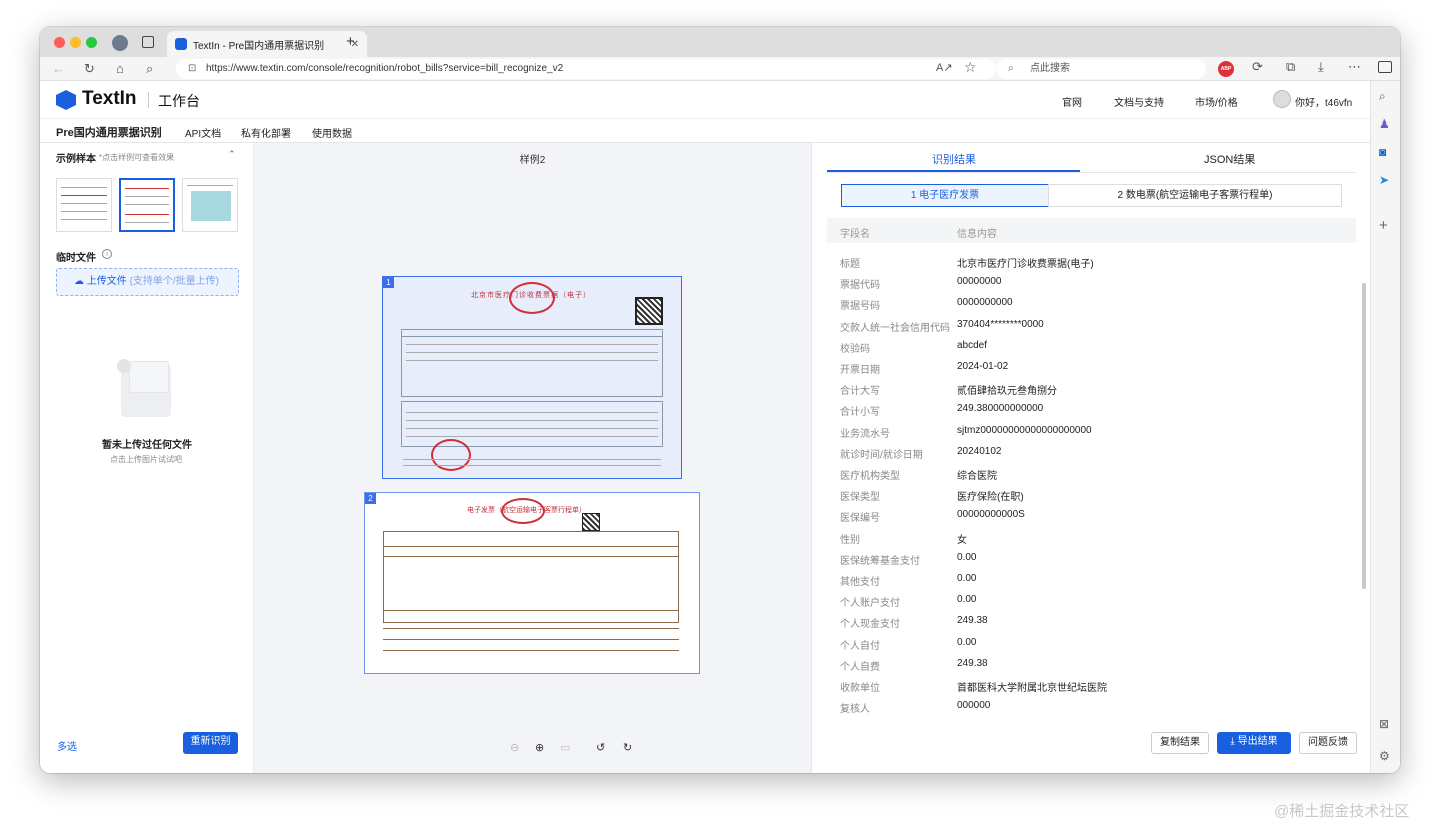 This screenshot has width=1440, height=827. I want to click on back-icon: ←, so click(58, 69).